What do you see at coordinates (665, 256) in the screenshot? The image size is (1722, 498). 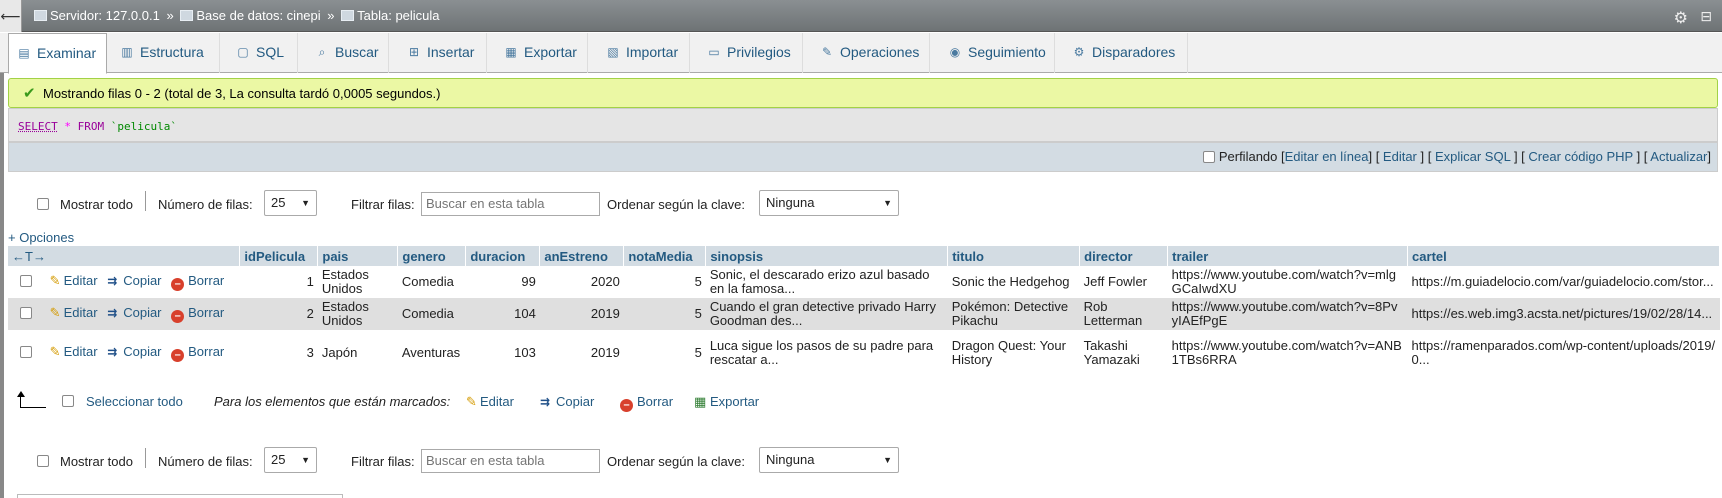 I see `column-header-notamedia: notaMedia` at bounding box center [665, 256].